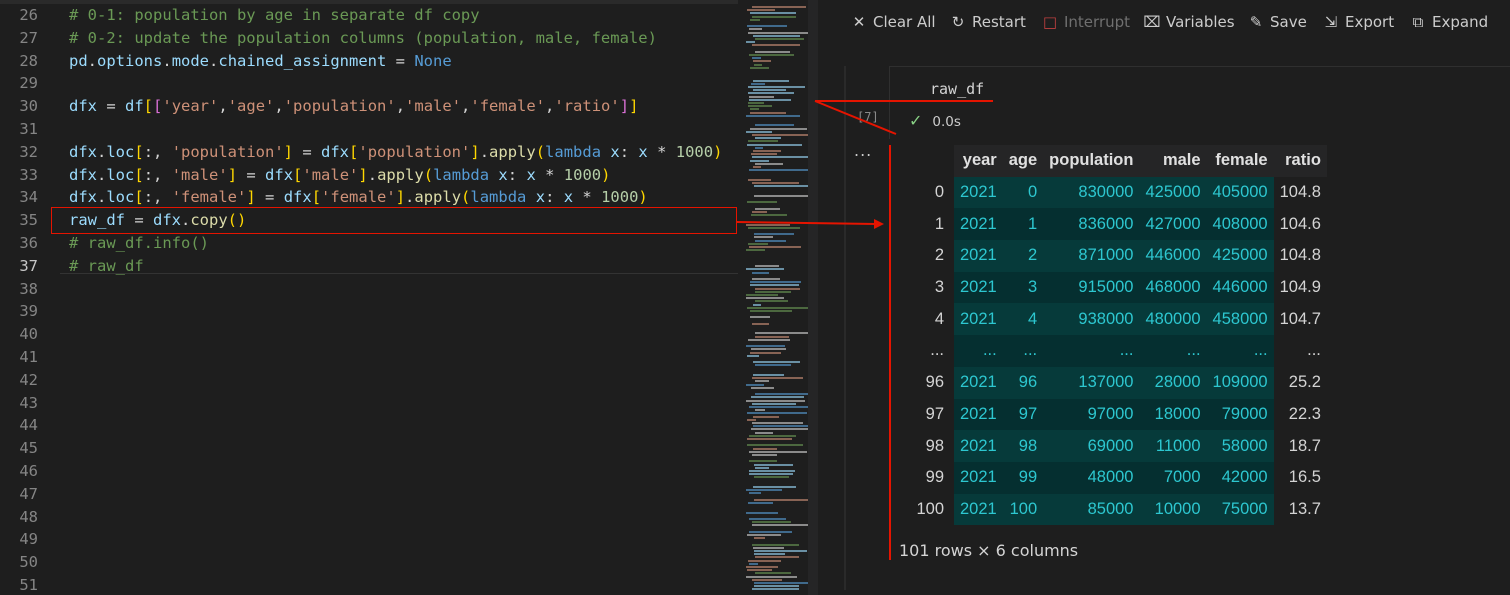  What do you see at coordinates (859, 22) in the screenshot?
I see `close-icon: ✕` at bounding box center [859, 22].